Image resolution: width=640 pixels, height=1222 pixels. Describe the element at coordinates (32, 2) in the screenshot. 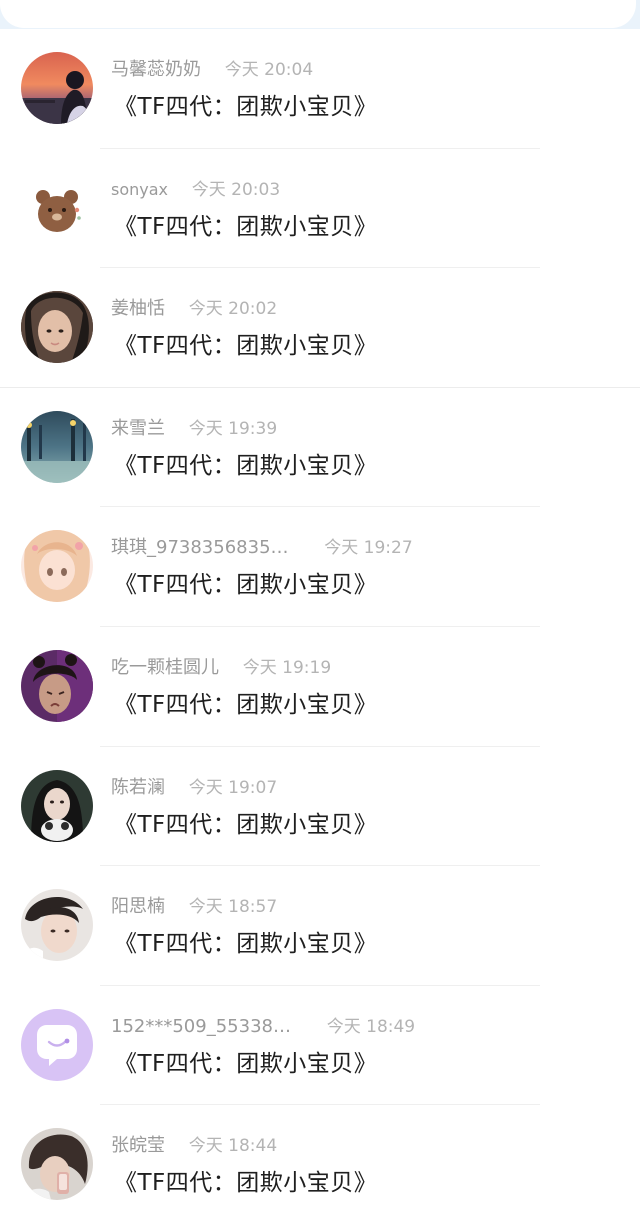

I see `chevron-left-icon` at that location.